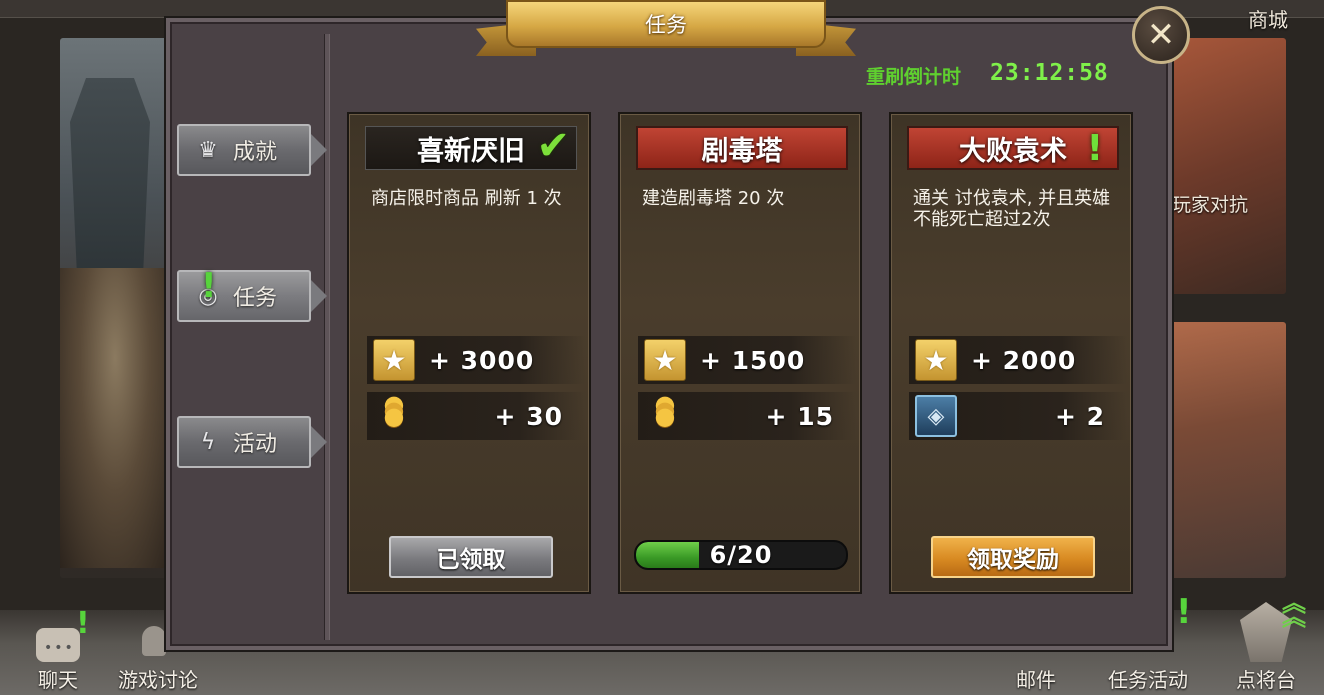 This screenshot has height=695, width=1324. What do you see at coordinates (58, 678) in the screenshot?
I see `chat-label: 聊天` at bounding box center [58, 678].